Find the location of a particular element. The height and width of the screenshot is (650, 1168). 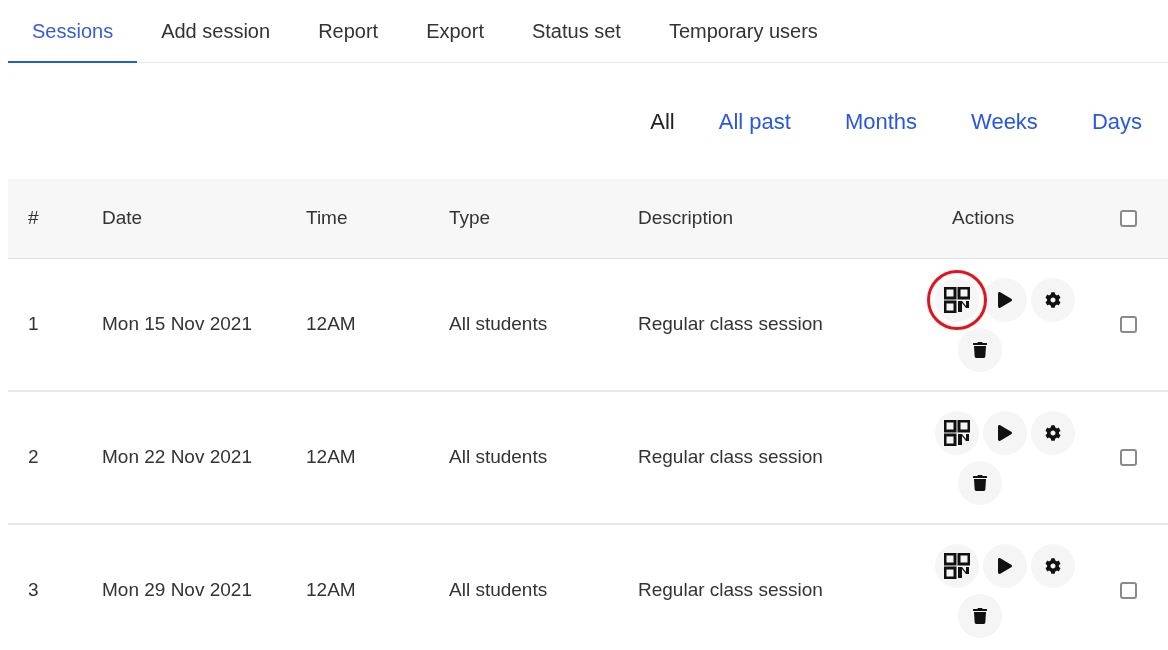

filter-link: Months is located at coordinates (881, 121).